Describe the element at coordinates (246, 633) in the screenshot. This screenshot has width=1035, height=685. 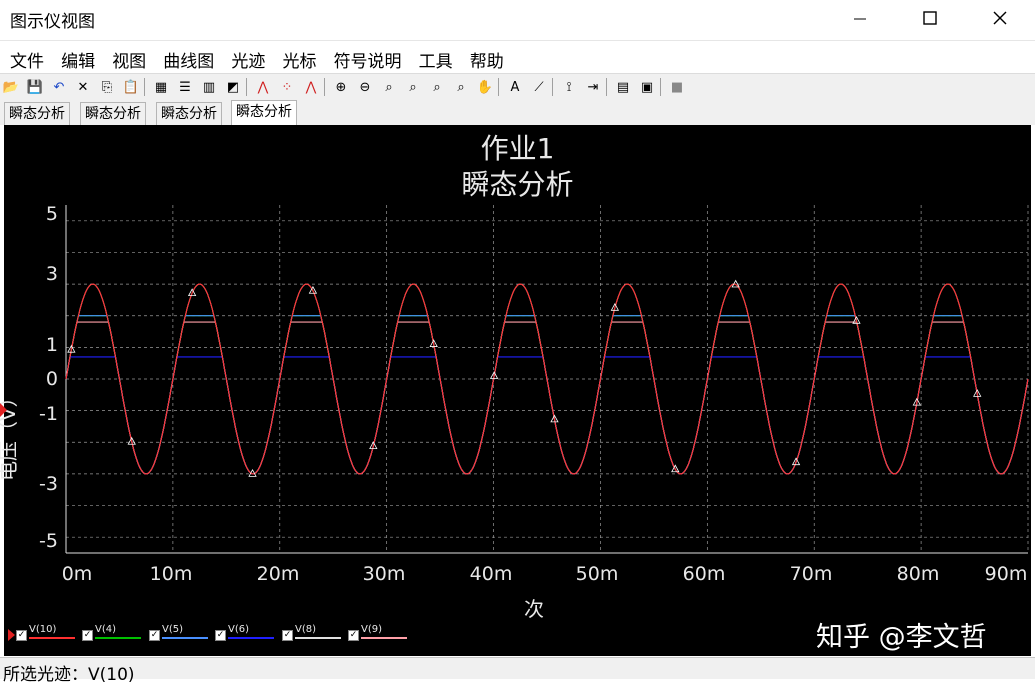
I see `legend-item-v6: ✓ V(6)` at that location.